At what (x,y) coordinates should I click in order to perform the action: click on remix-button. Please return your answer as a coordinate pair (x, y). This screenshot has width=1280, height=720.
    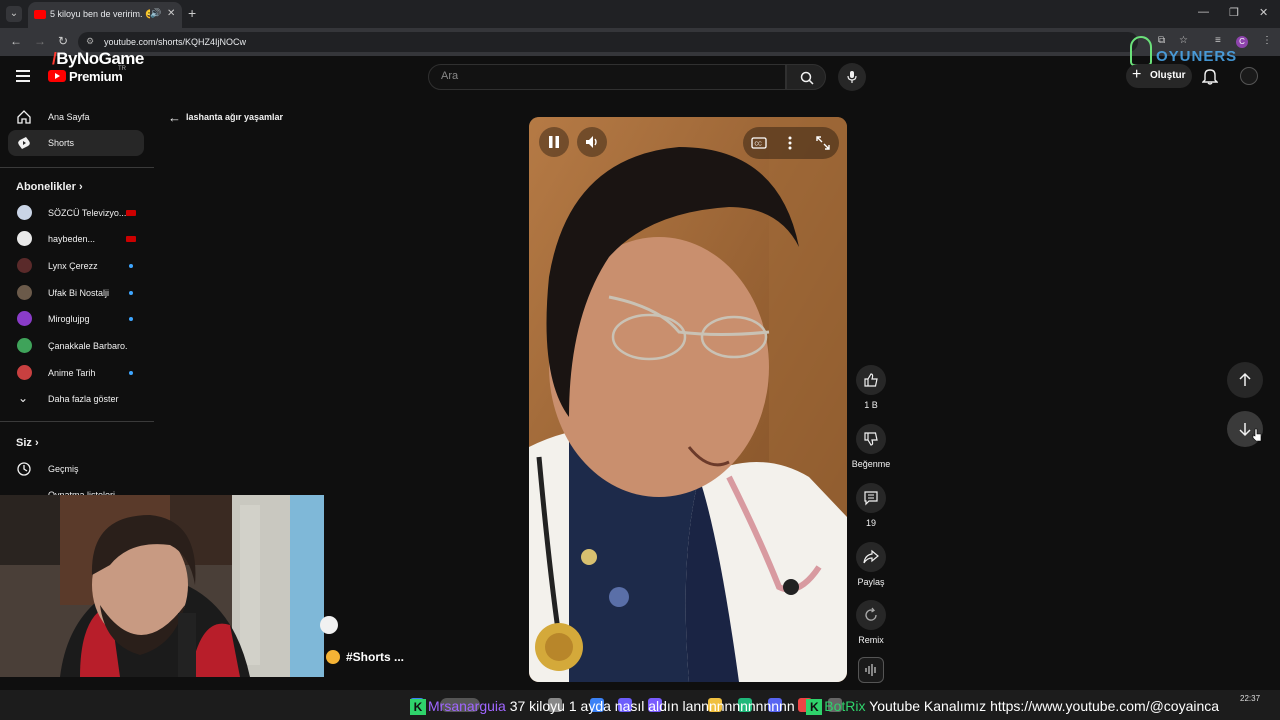
    Looking at the image, I should click on (871, 615).